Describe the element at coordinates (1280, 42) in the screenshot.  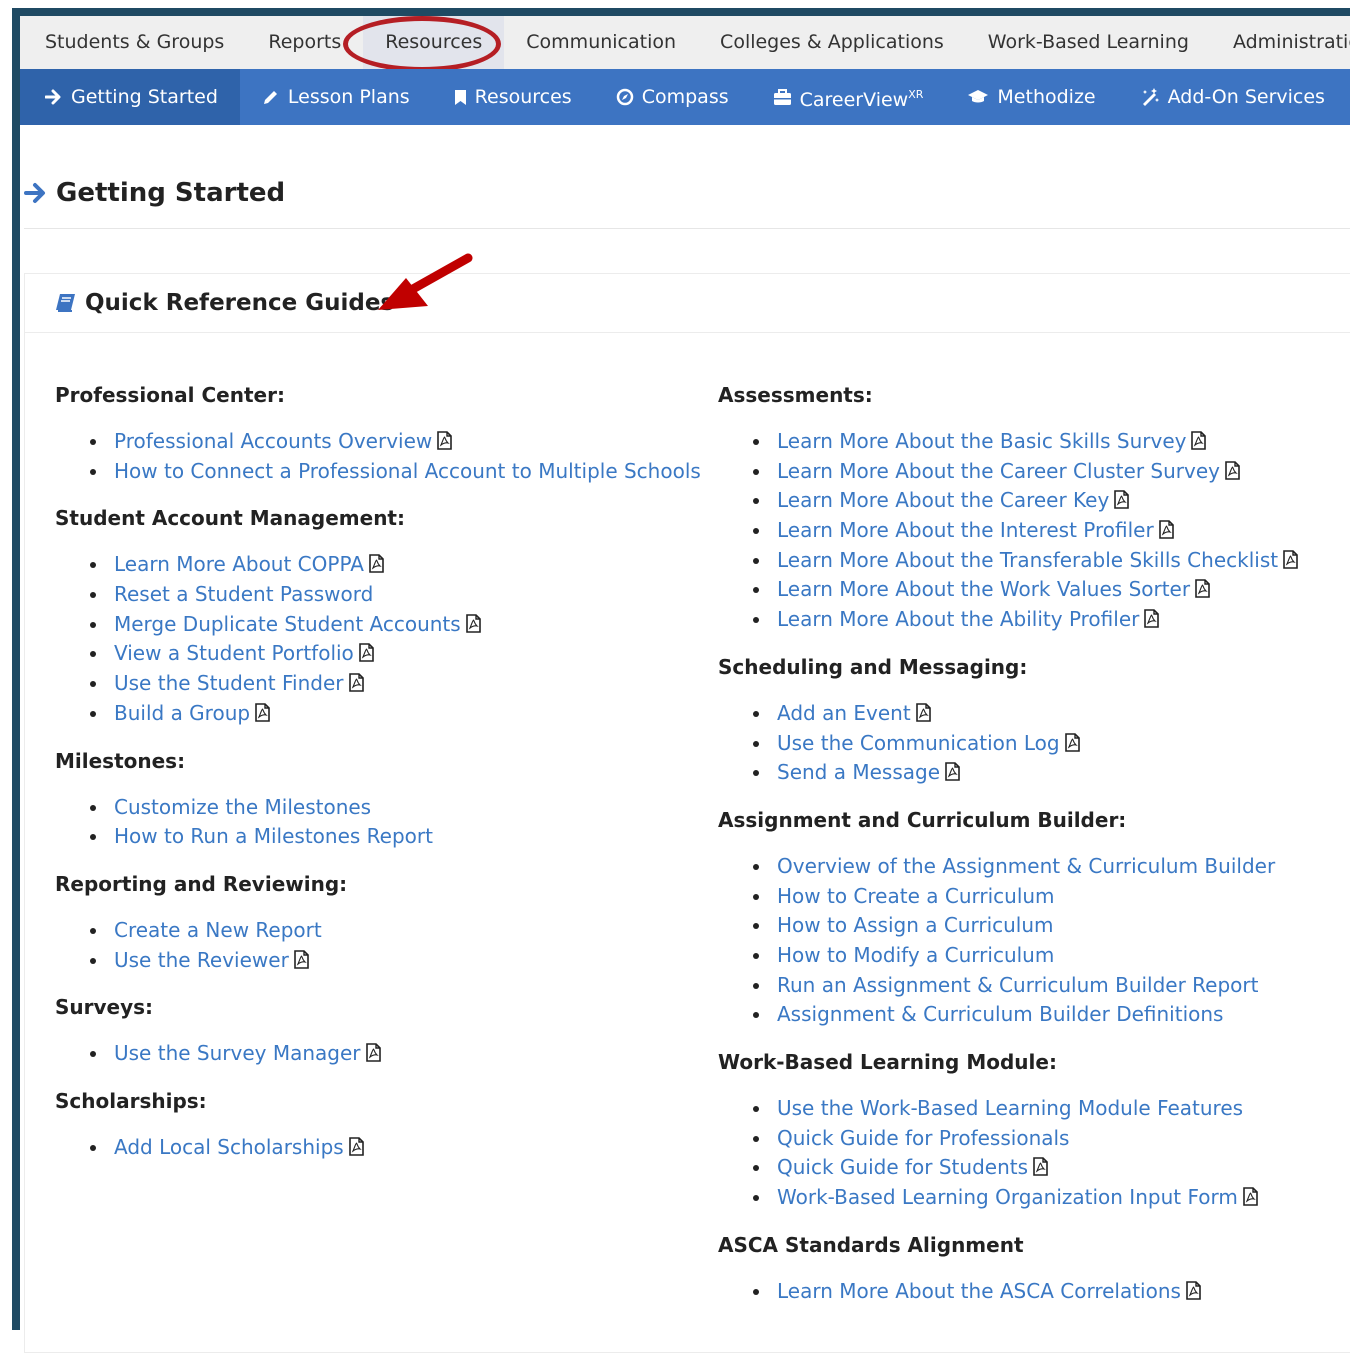
I see `top-nav-administration: Administration` at that location.